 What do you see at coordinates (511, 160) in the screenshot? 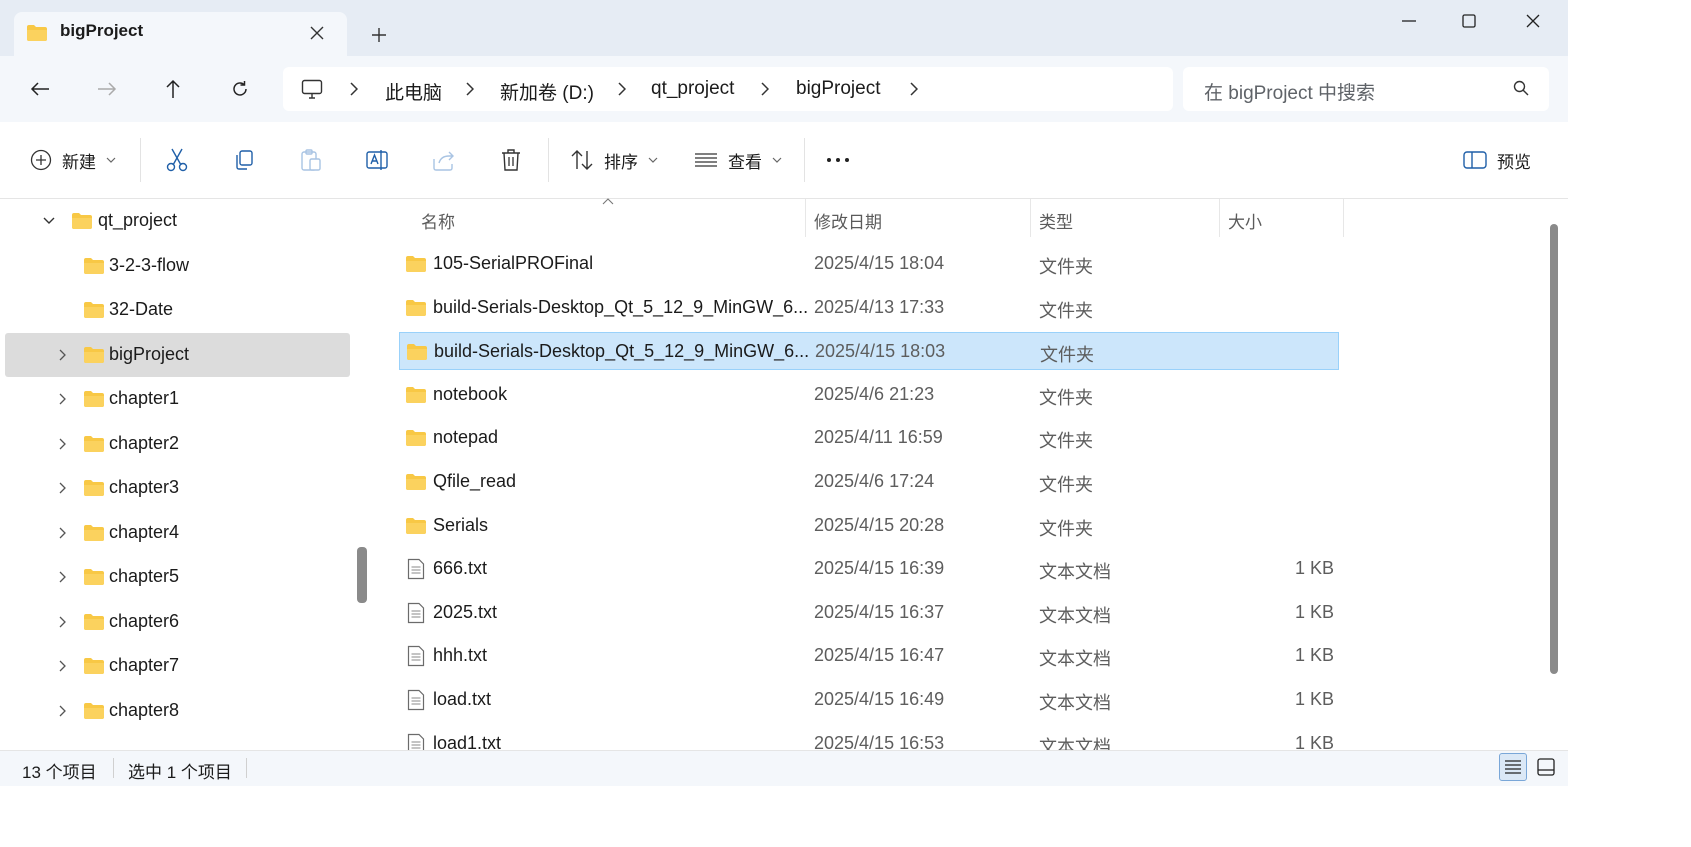
I see `delete-icon` at bounding box center [511, 160].